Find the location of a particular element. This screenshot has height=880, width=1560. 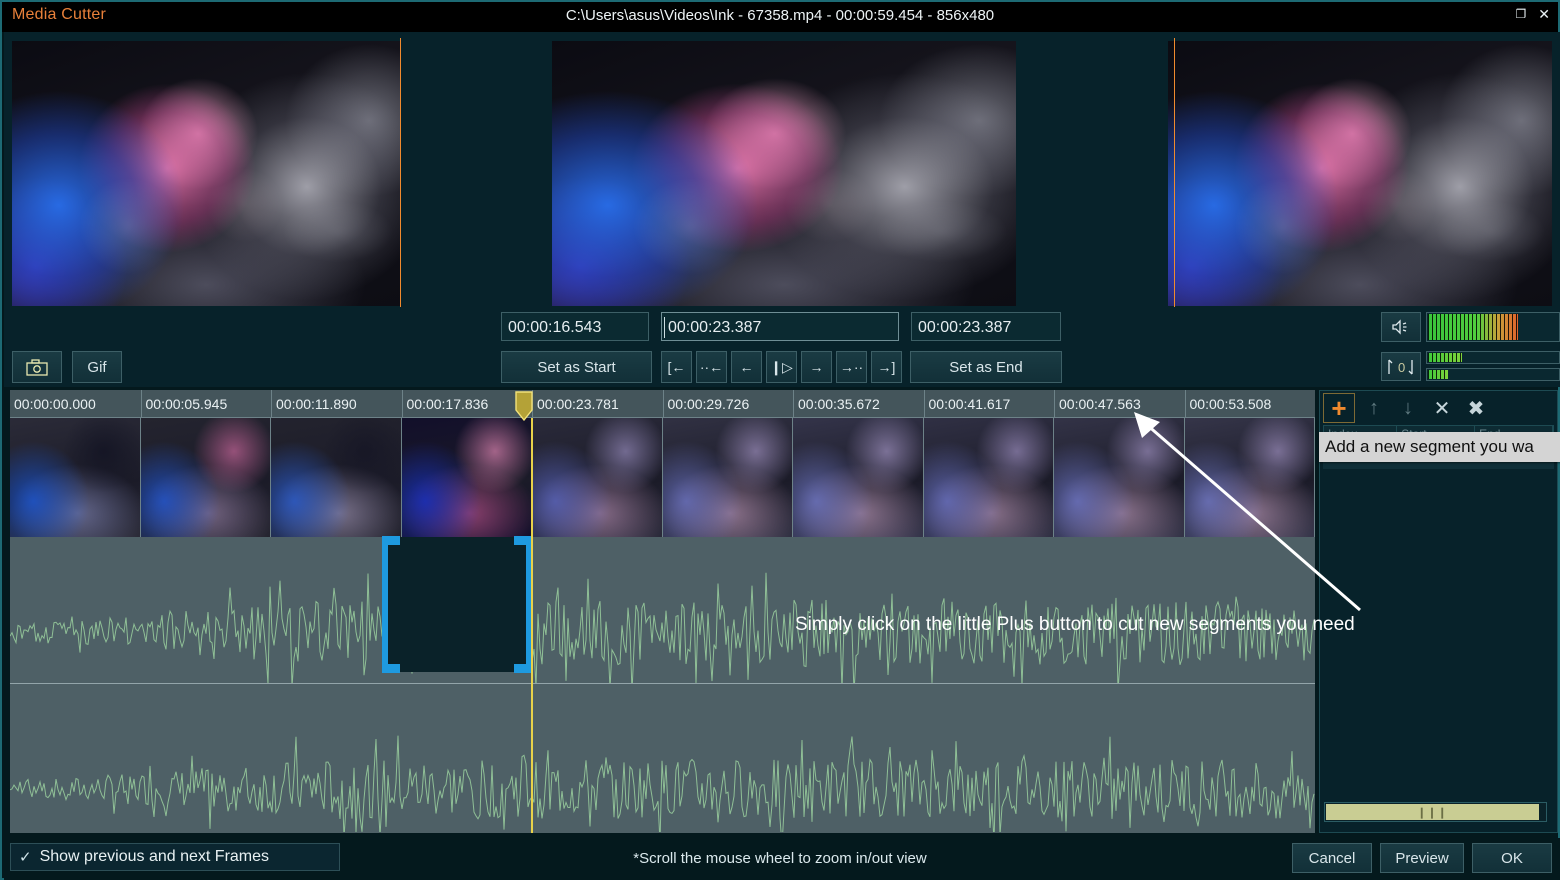

close-icon: ✕ is located at coordinates (1544, 14).